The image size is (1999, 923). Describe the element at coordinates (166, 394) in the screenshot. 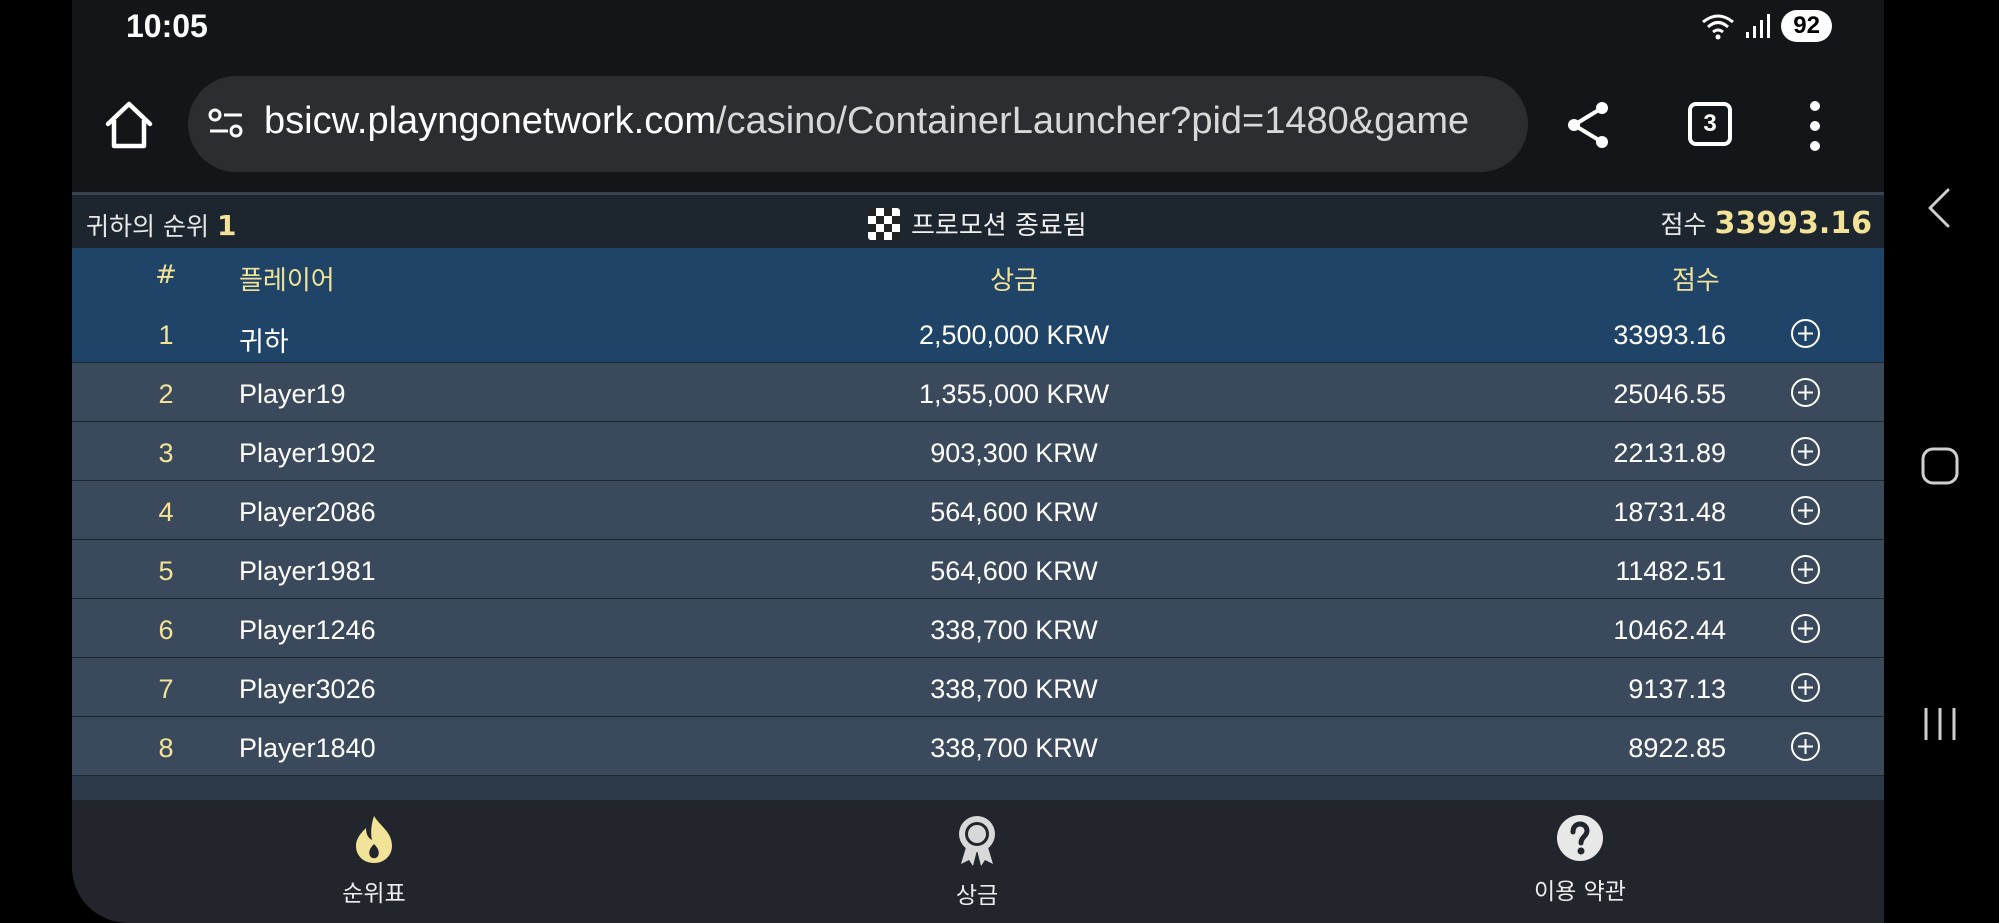

I see `row-rank: 2` at that location.